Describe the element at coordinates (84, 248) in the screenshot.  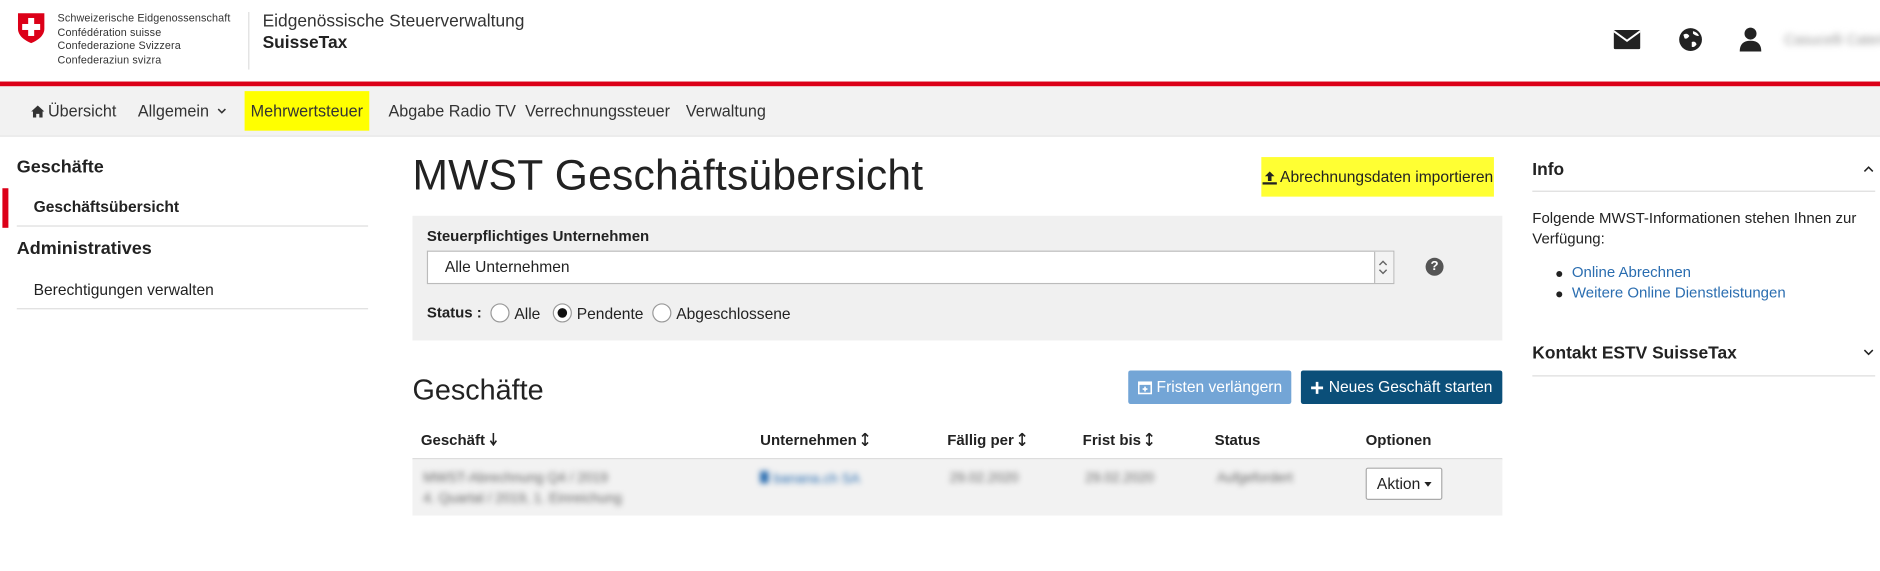
I see `sidebar-heading-administratives: Administratives` at that location.